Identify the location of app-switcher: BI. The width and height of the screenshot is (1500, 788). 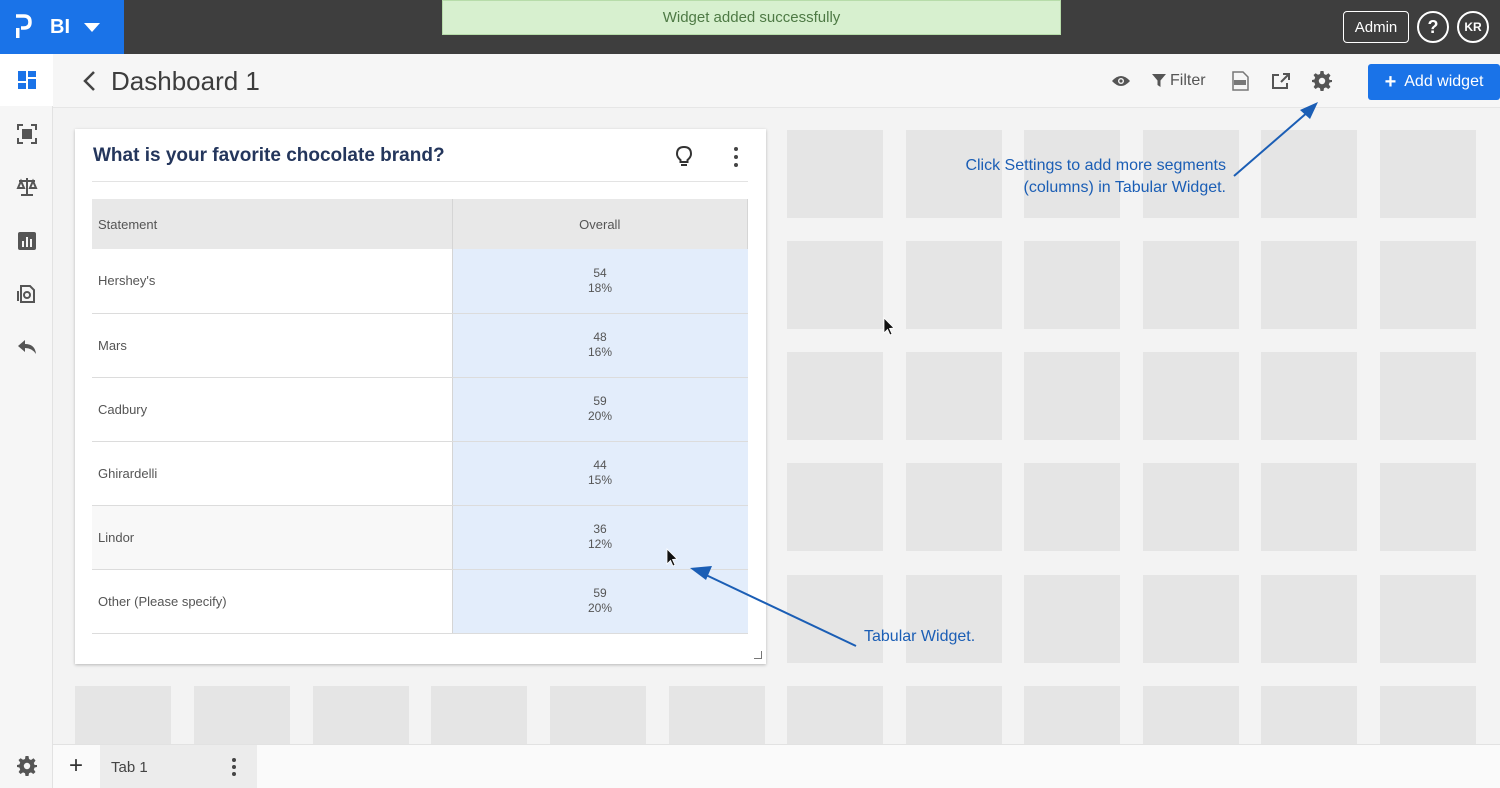
(62, 27).